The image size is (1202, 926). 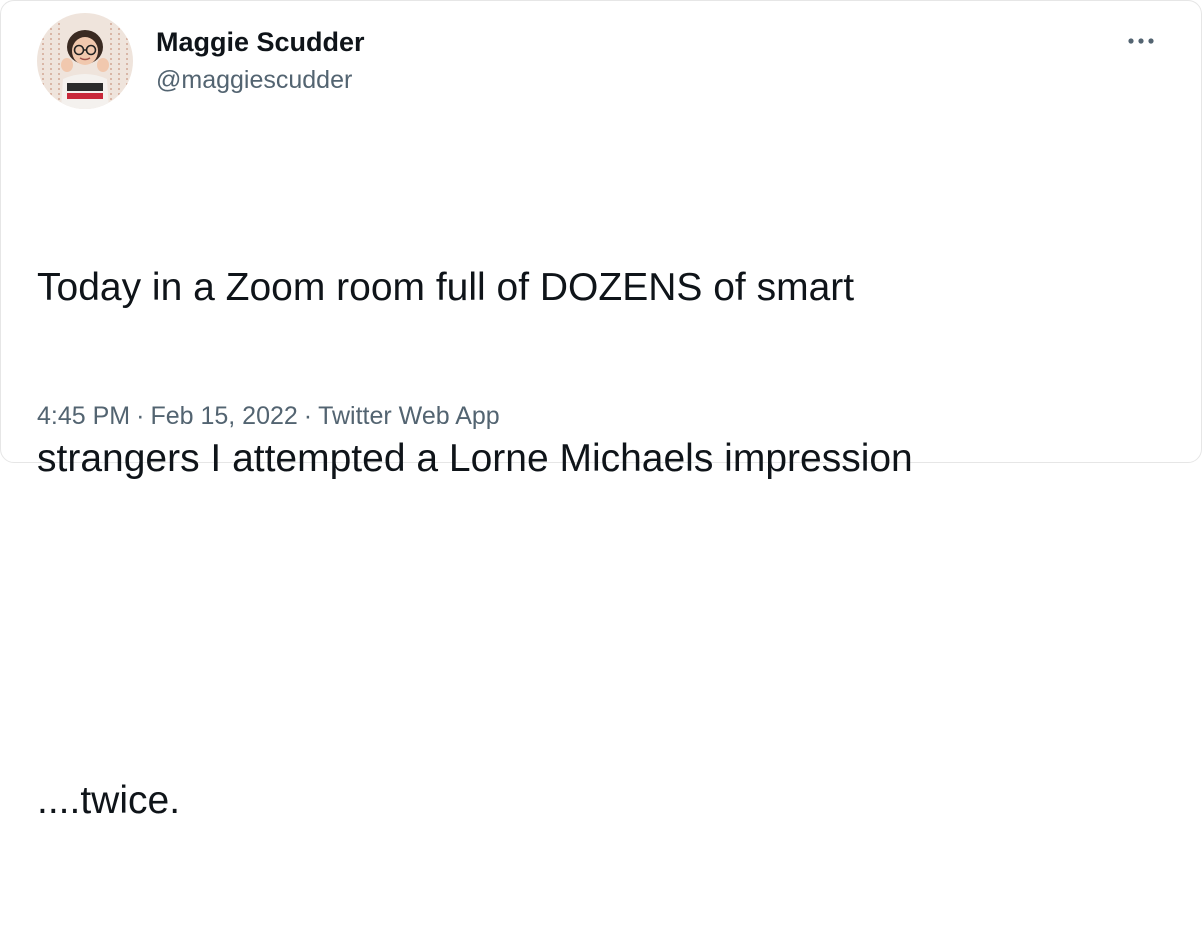 What do you see at coordinates (260, 60) in the screenshot?
I see `tweet-author: Maggie Scudder @maggiescudder` at bounding box center [260, 60].